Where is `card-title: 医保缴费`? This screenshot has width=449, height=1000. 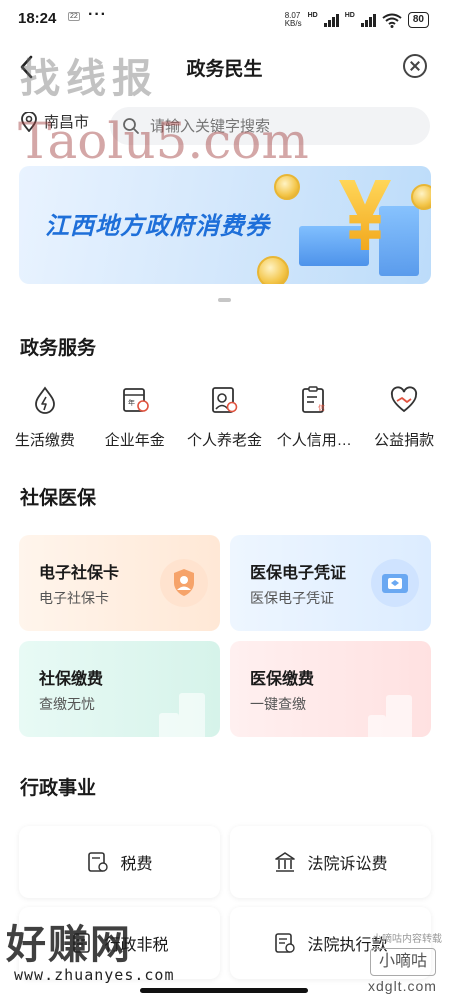 card-title: 医保缴费 is located at coordinates (282, 679).